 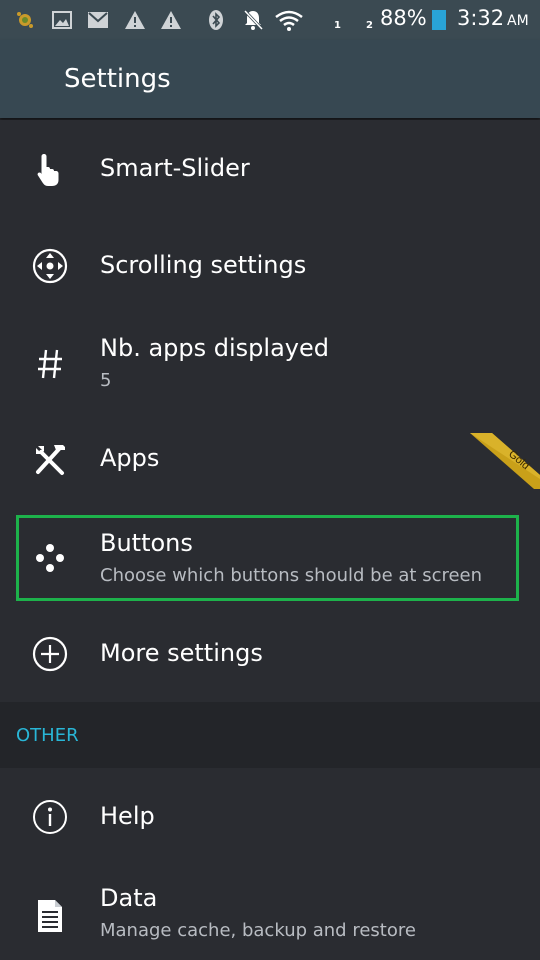 I want to click on app-notification-icon, so click(x=25, y=20).